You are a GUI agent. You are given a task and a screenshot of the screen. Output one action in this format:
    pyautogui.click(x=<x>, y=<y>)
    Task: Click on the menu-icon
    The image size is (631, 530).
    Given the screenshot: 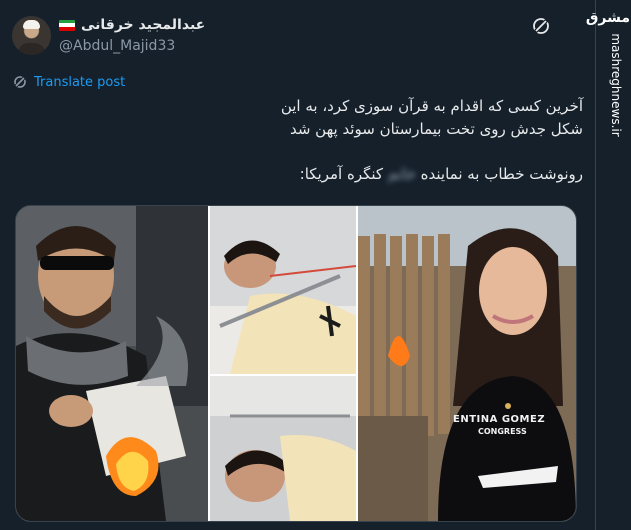 What is the action you would take?
    pyautogui.click(x=541, y=26)
    